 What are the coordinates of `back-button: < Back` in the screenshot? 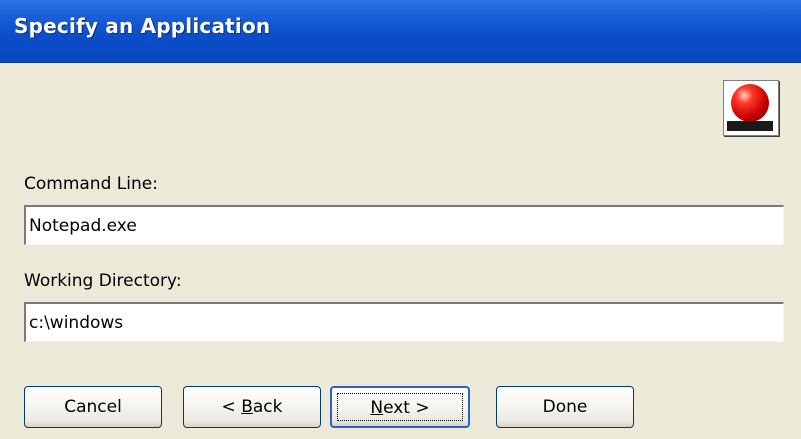 It's located at (252, 407).